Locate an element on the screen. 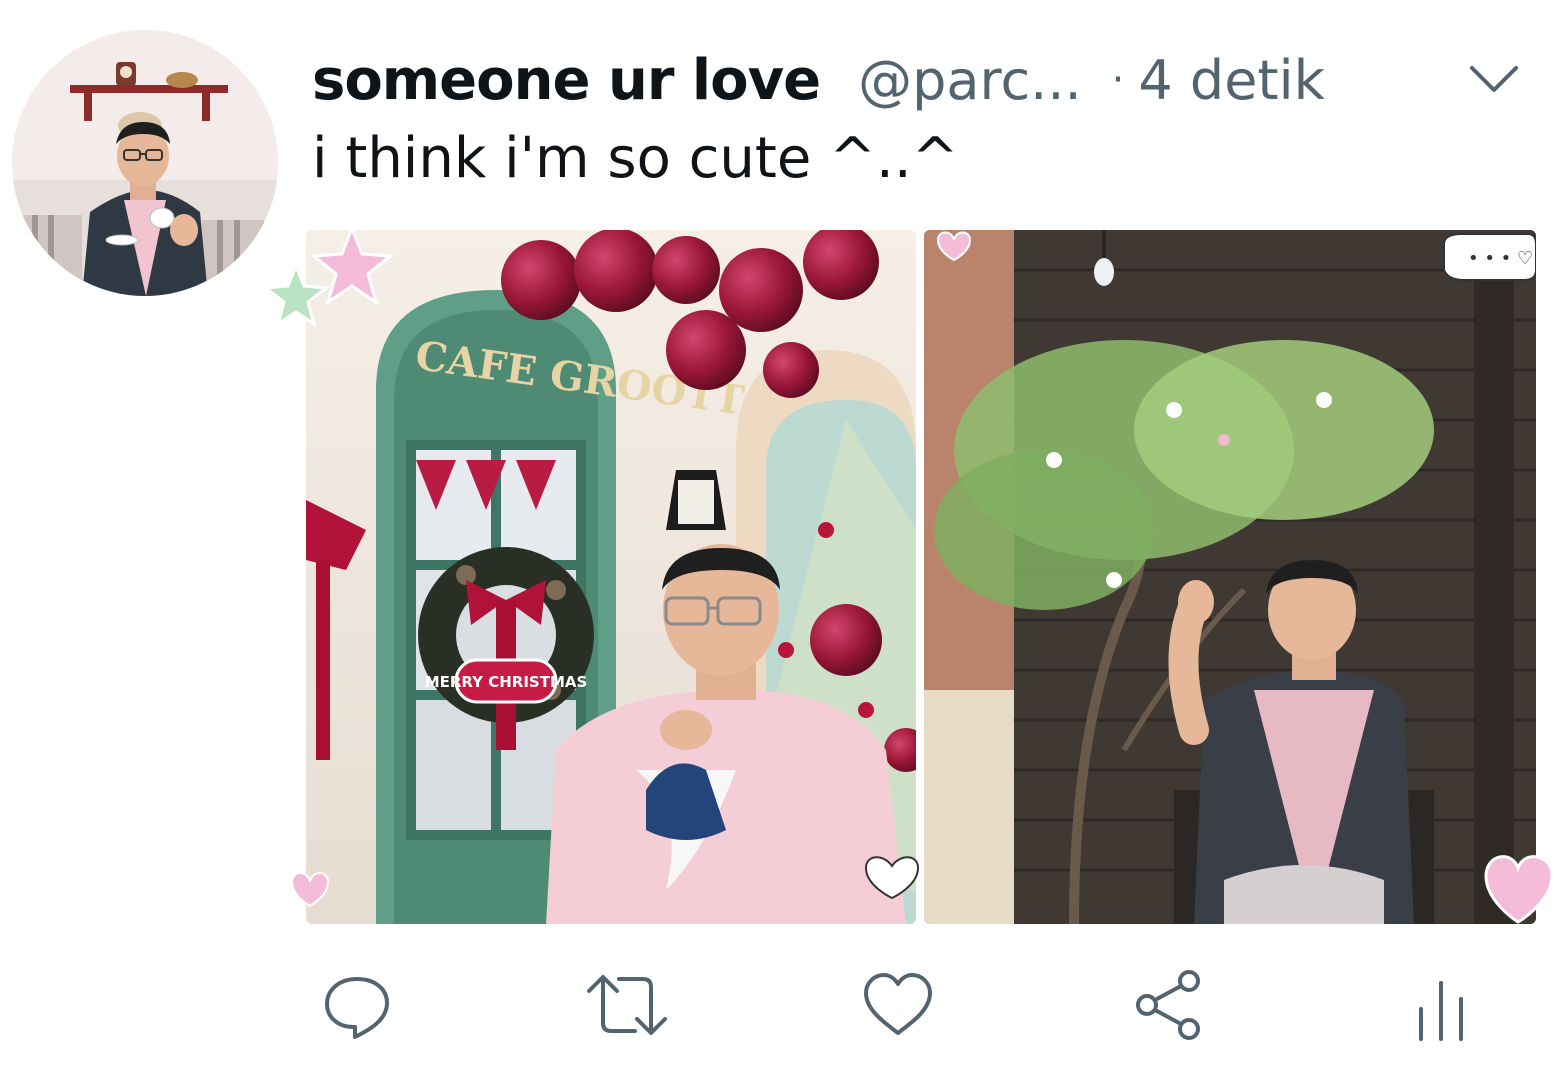 The height and width of the screenshot is (1080, 1558). pink-star-icon is located at coordinates (352, 264).